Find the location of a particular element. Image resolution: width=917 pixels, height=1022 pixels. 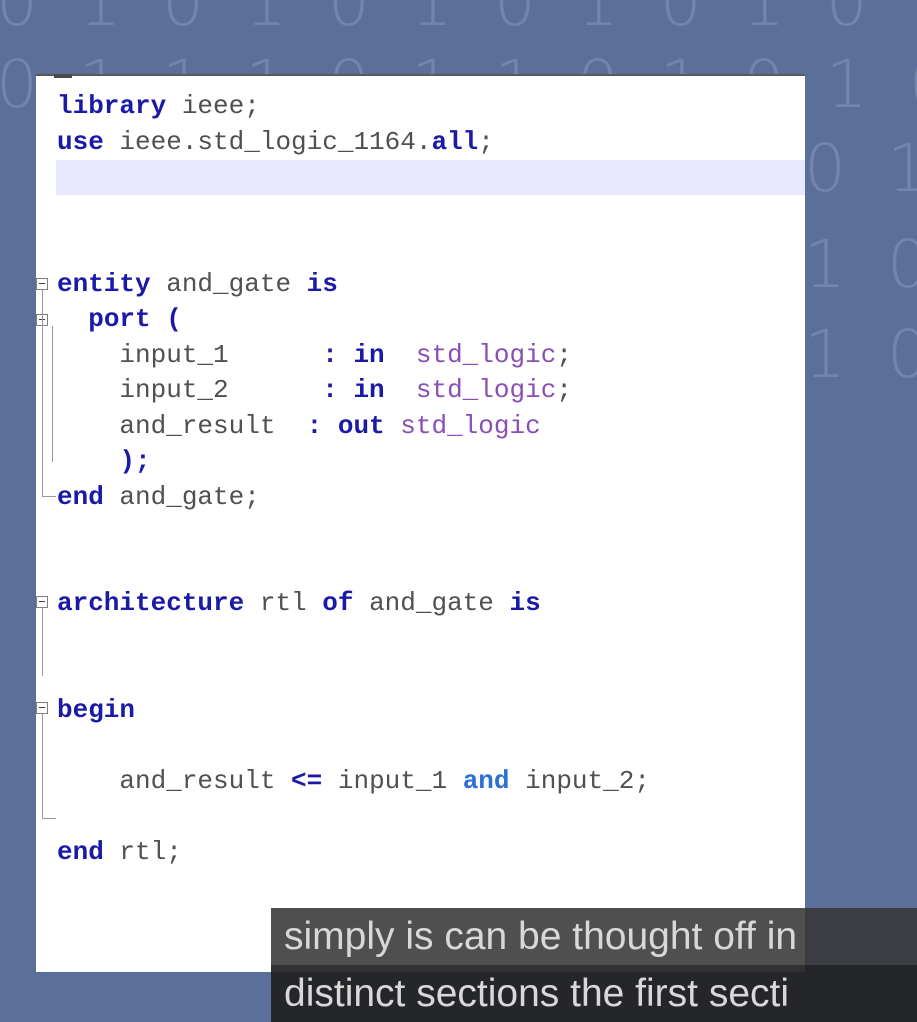

code-token: <= is located at coordinates (307, 780).